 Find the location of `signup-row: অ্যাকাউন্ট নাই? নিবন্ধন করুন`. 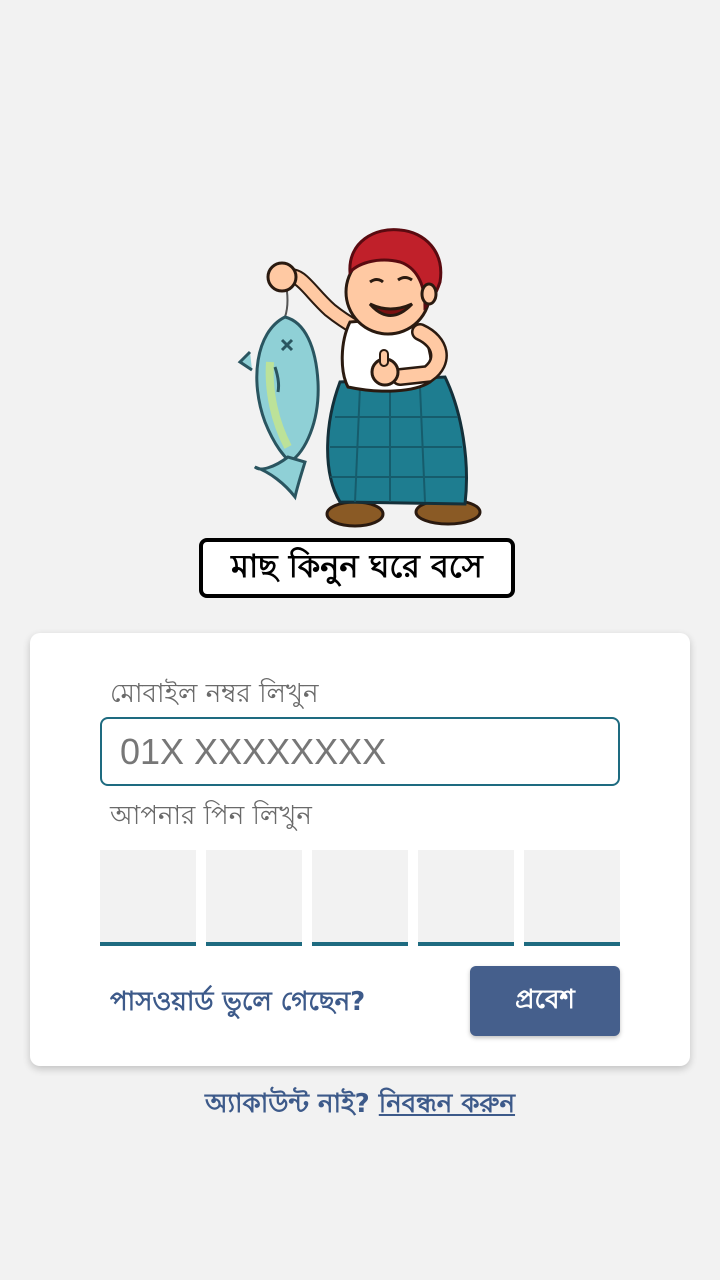

signup-row: অ্যাকাউন্ট নাই? নিবন্ধন করুন is located at coordinates (360, 1105).